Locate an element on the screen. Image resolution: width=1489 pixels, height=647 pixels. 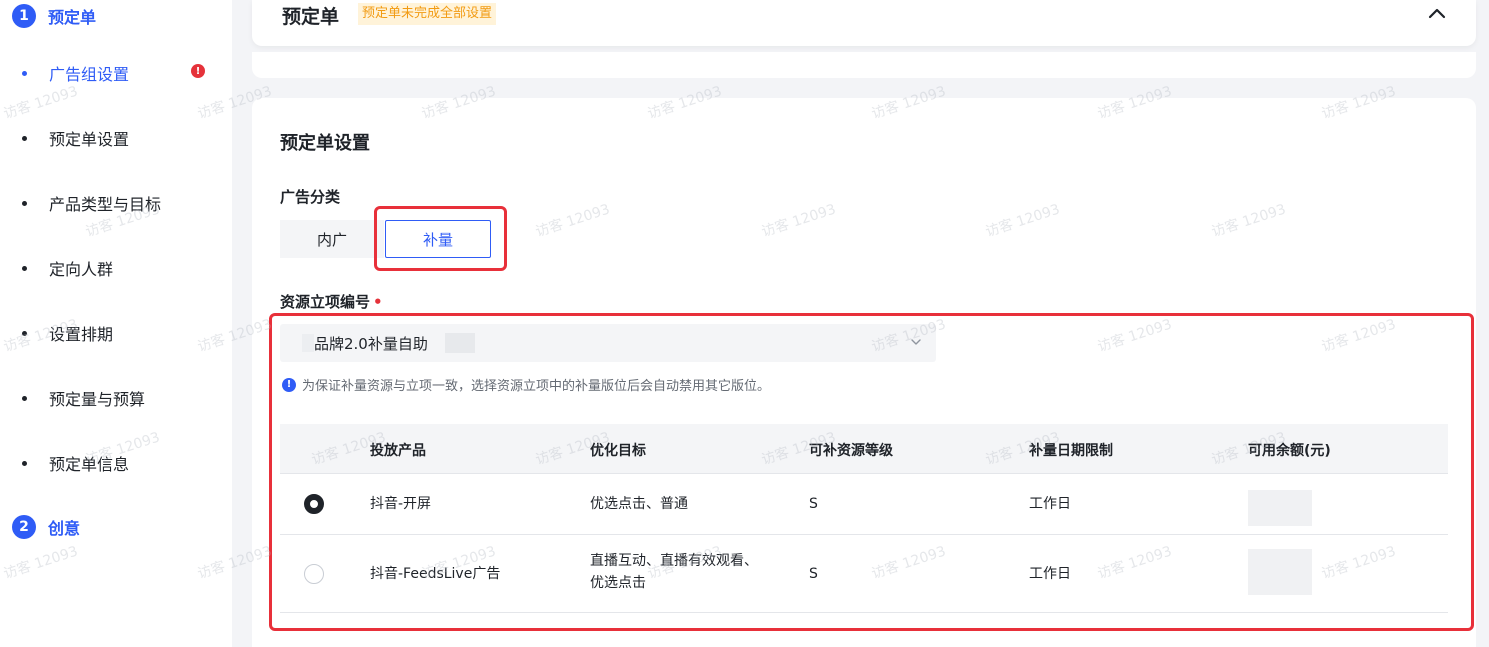
sidebar-item-label: 预定单信息 is located at coordinates (89, 464).